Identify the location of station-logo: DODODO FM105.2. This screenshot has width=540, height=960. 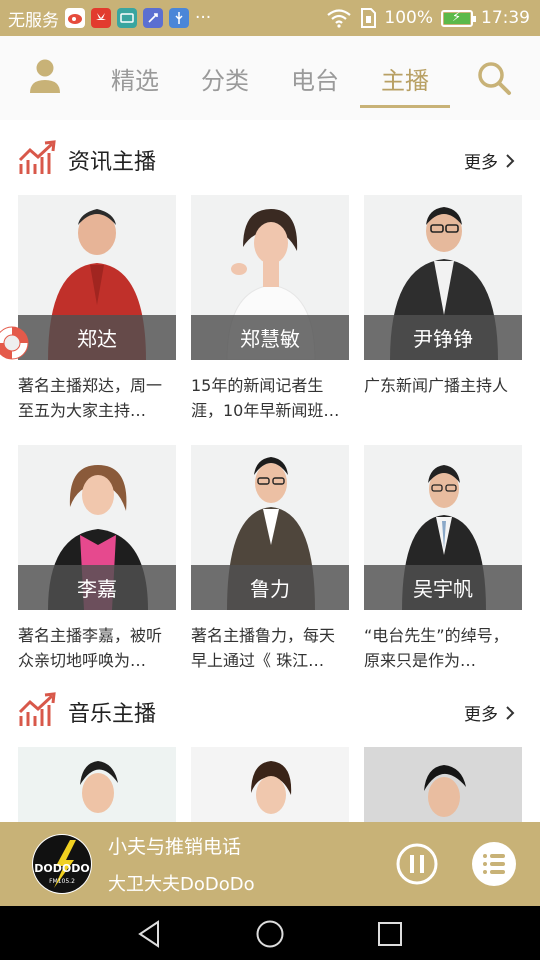
(62, 864).